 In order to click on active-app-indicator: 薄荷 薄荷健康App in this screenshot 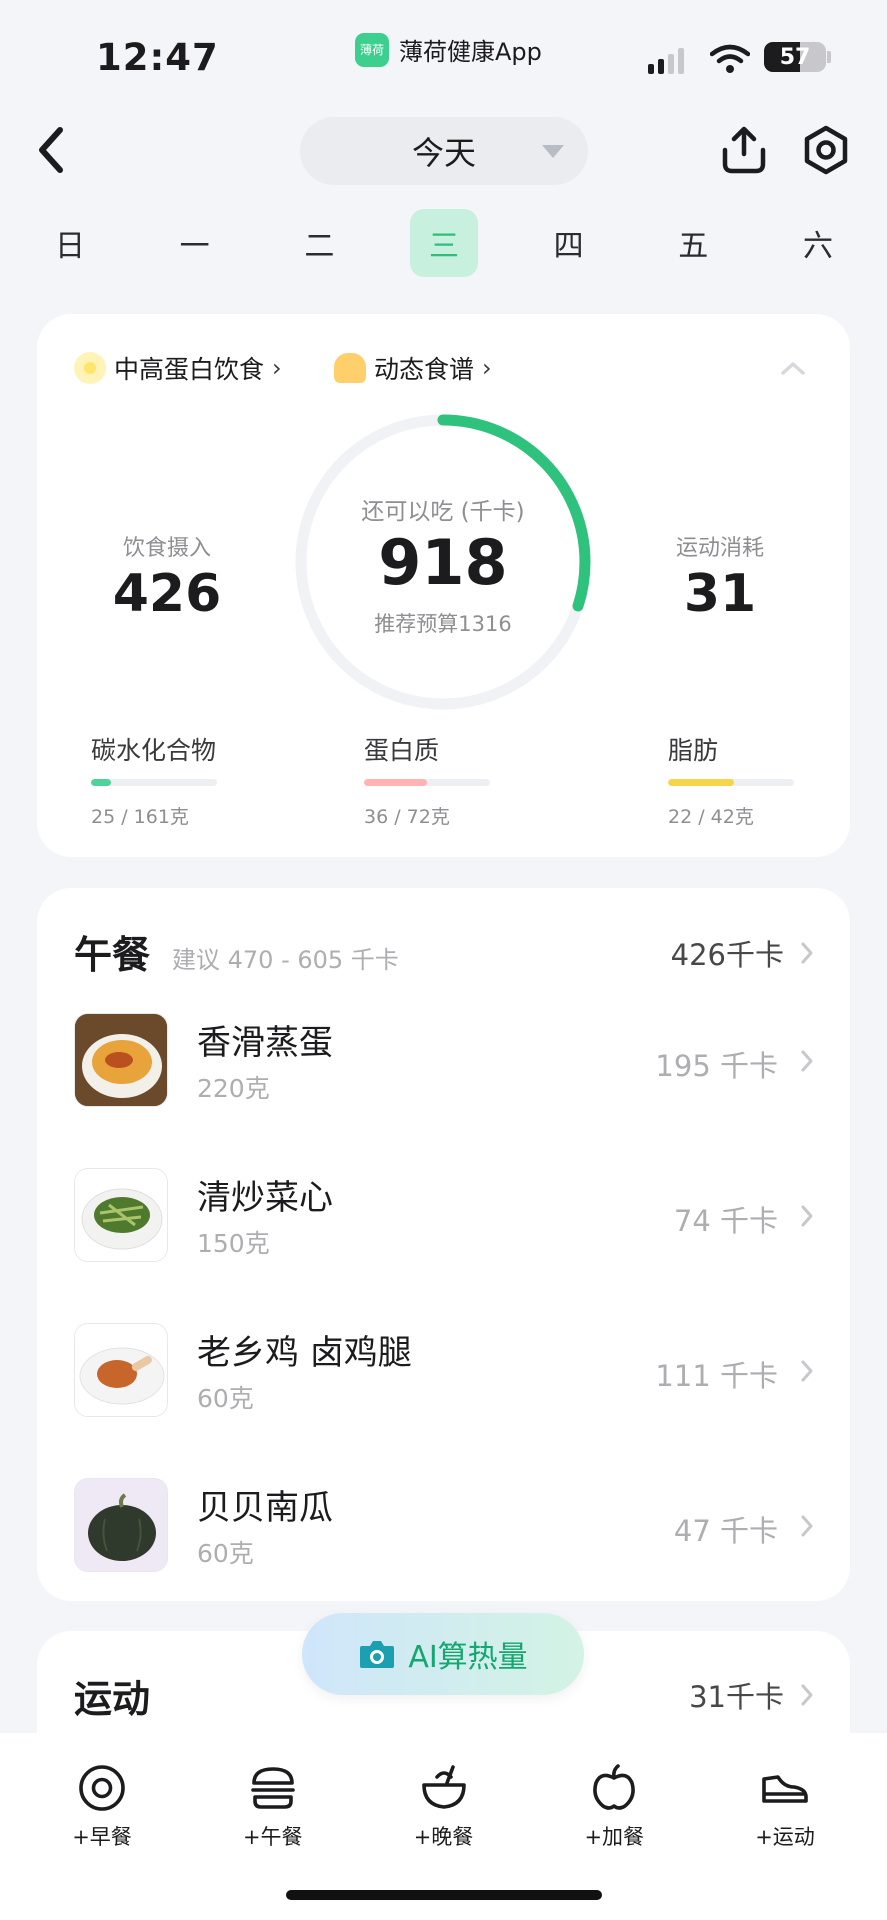, I will do `click(448, 49)`.